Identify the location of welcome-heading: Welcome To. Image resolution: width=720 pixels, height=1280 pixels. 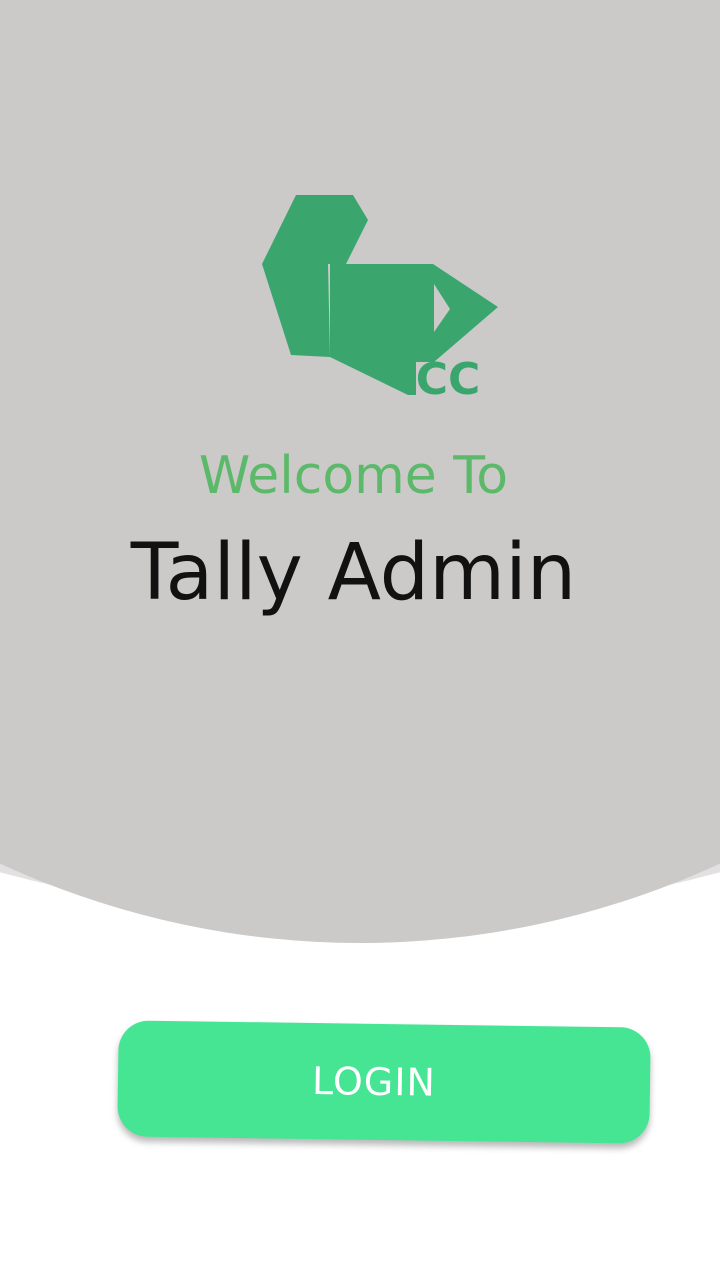
(353, 476).